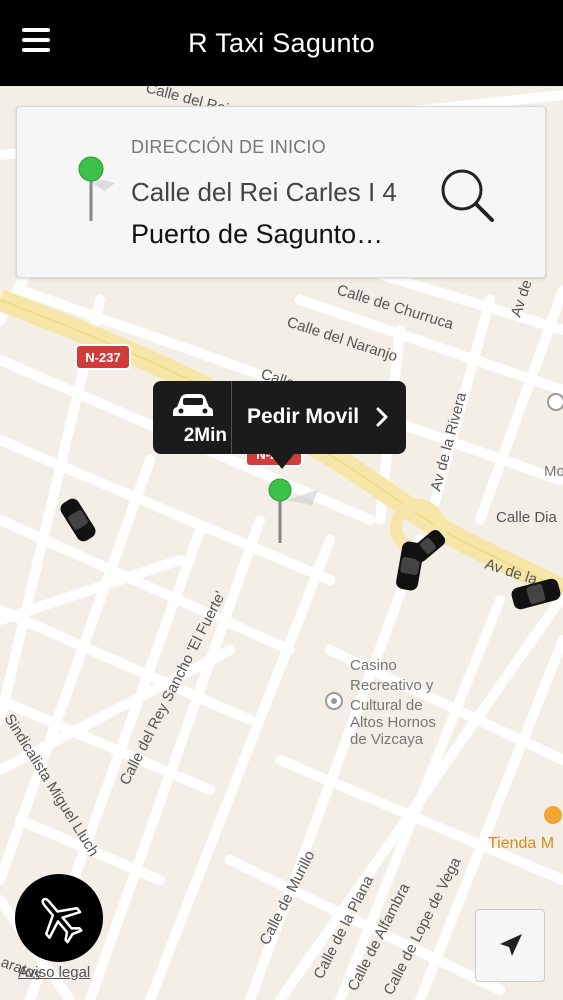 This screenshot has height=1000, width=563. What do you see at coordinates (264, 192) in the screenshot?
I see `pickup-street: Calle del Rei Carles I 4` at bounding box center [264, 192].